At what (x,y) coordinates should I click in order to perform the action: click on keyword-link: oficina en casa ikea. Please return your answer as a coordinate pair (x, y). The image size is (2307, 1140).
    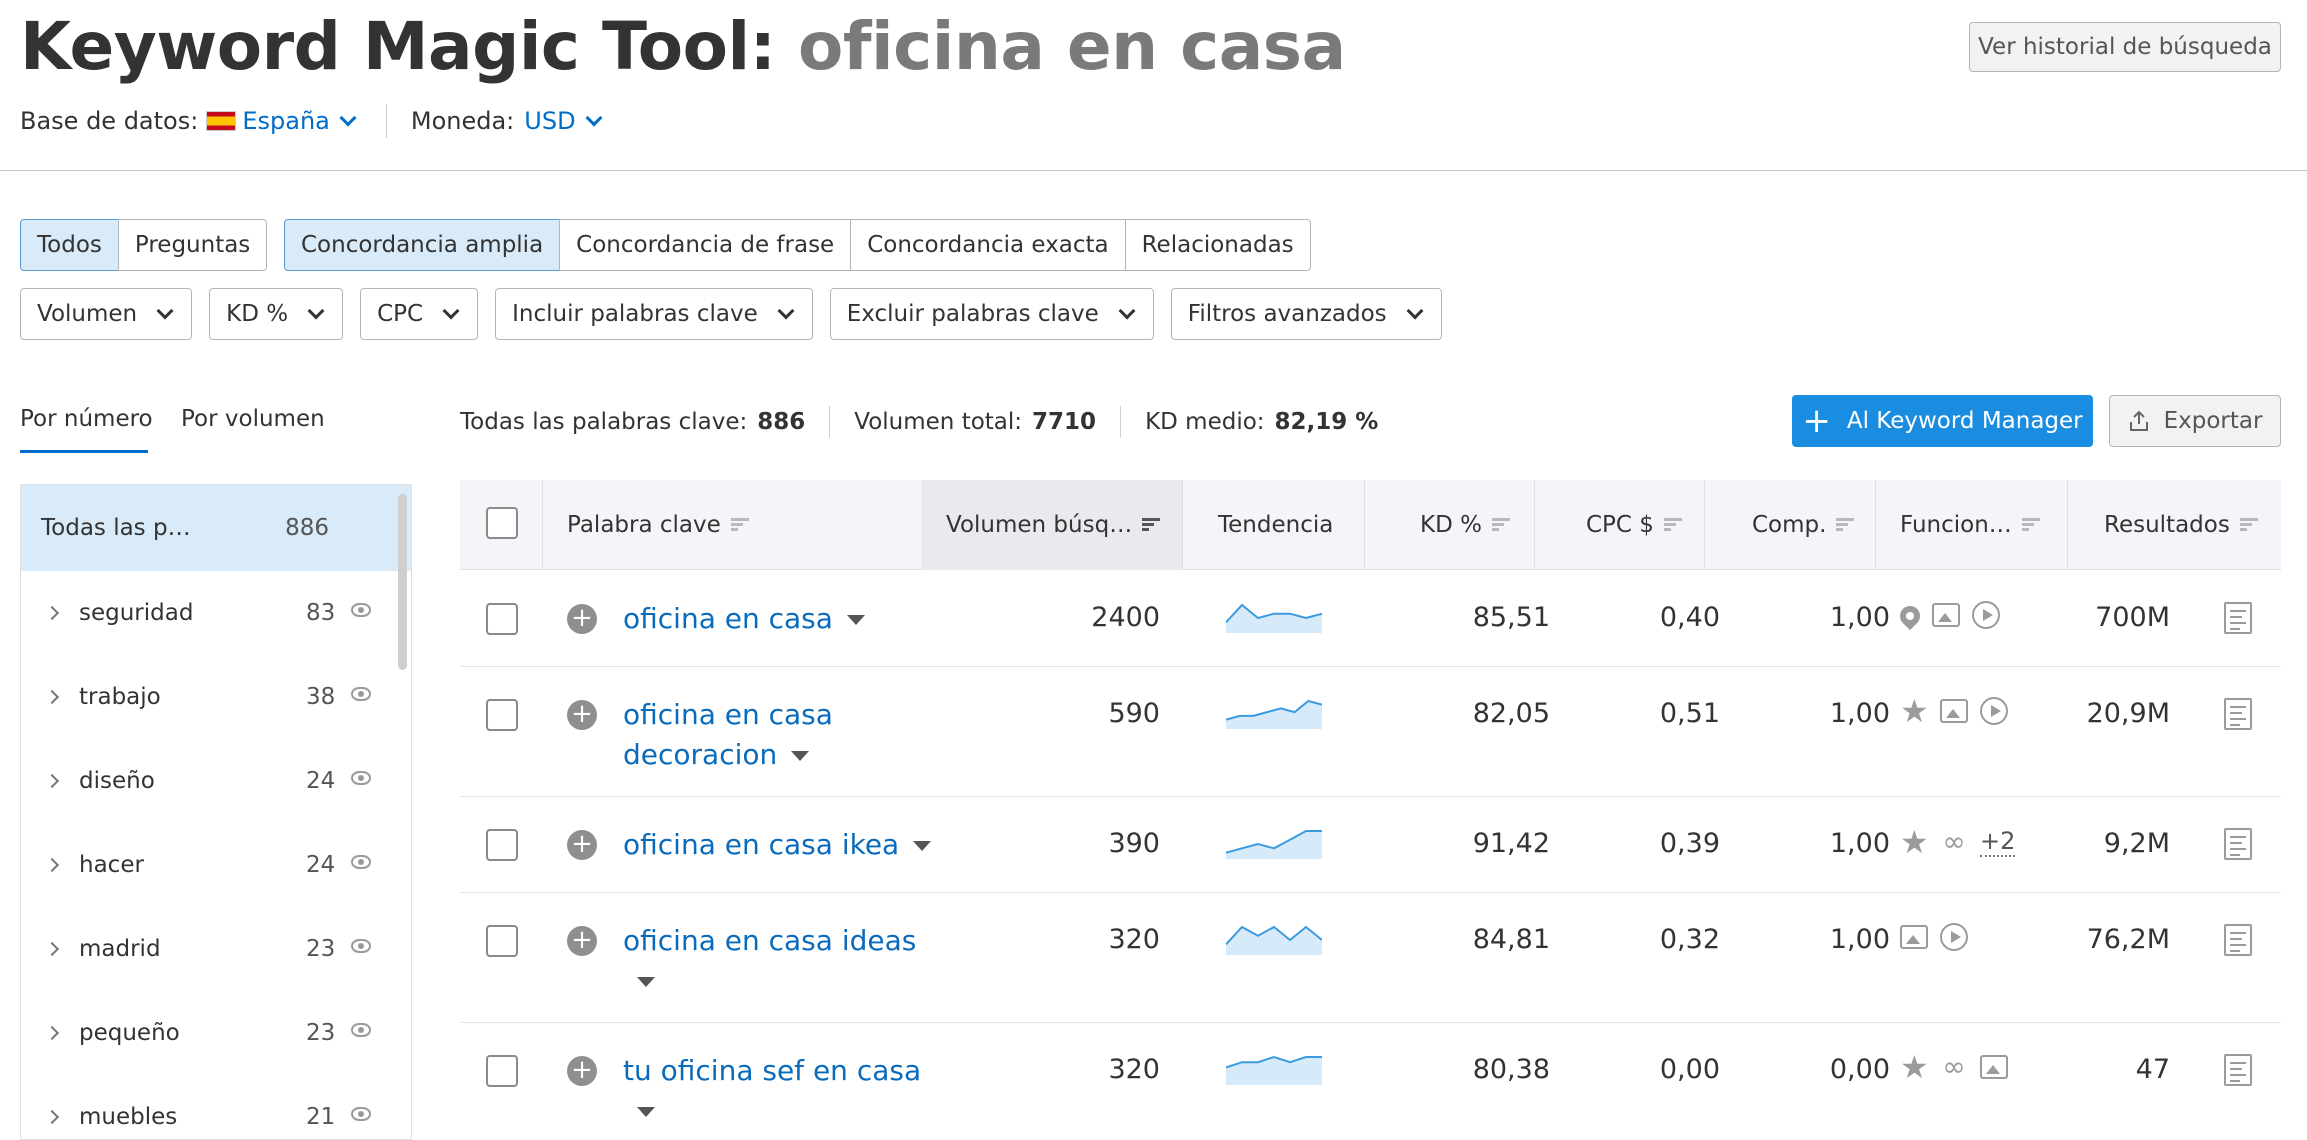
    Looking at the image, I should click on (788, 845).